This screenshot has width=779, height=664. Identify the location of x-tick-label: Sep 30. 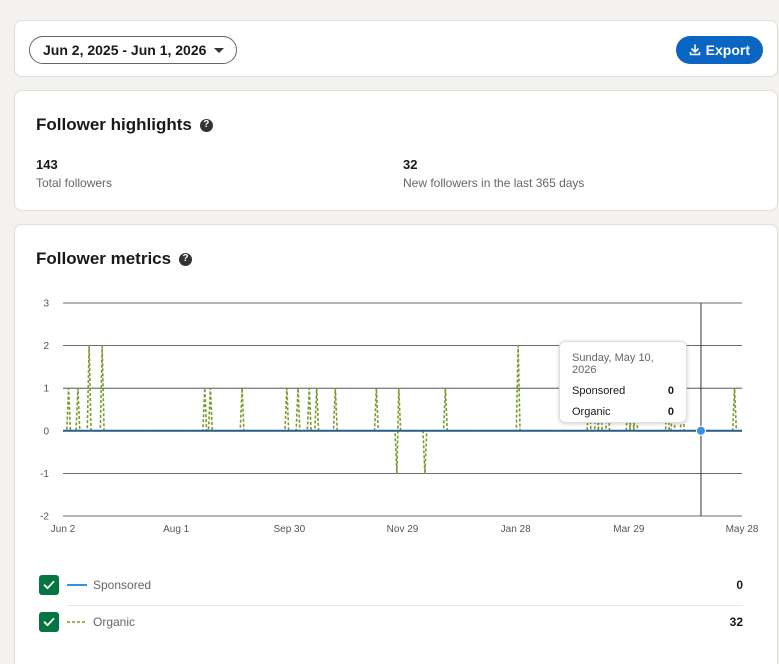
(289, 529).